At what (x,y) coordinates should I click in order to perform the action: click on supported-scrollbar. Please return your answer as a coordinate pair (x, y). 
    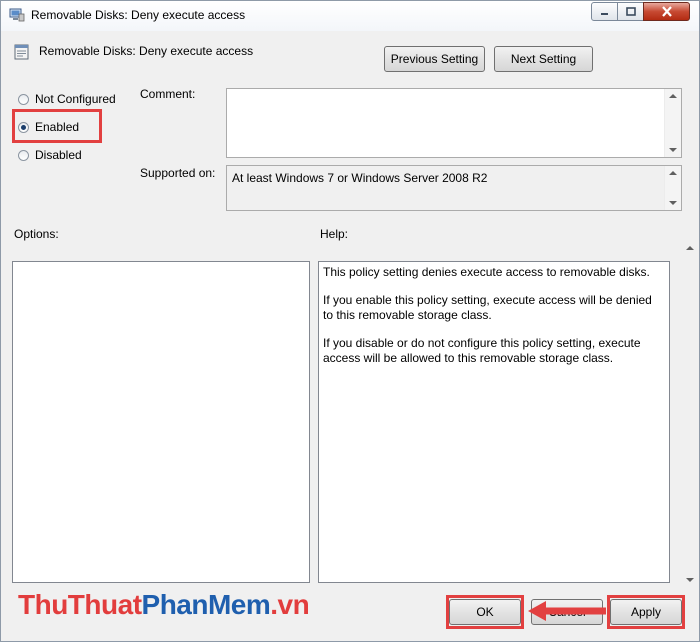
    Looking at the image, I should click on (672, 188).